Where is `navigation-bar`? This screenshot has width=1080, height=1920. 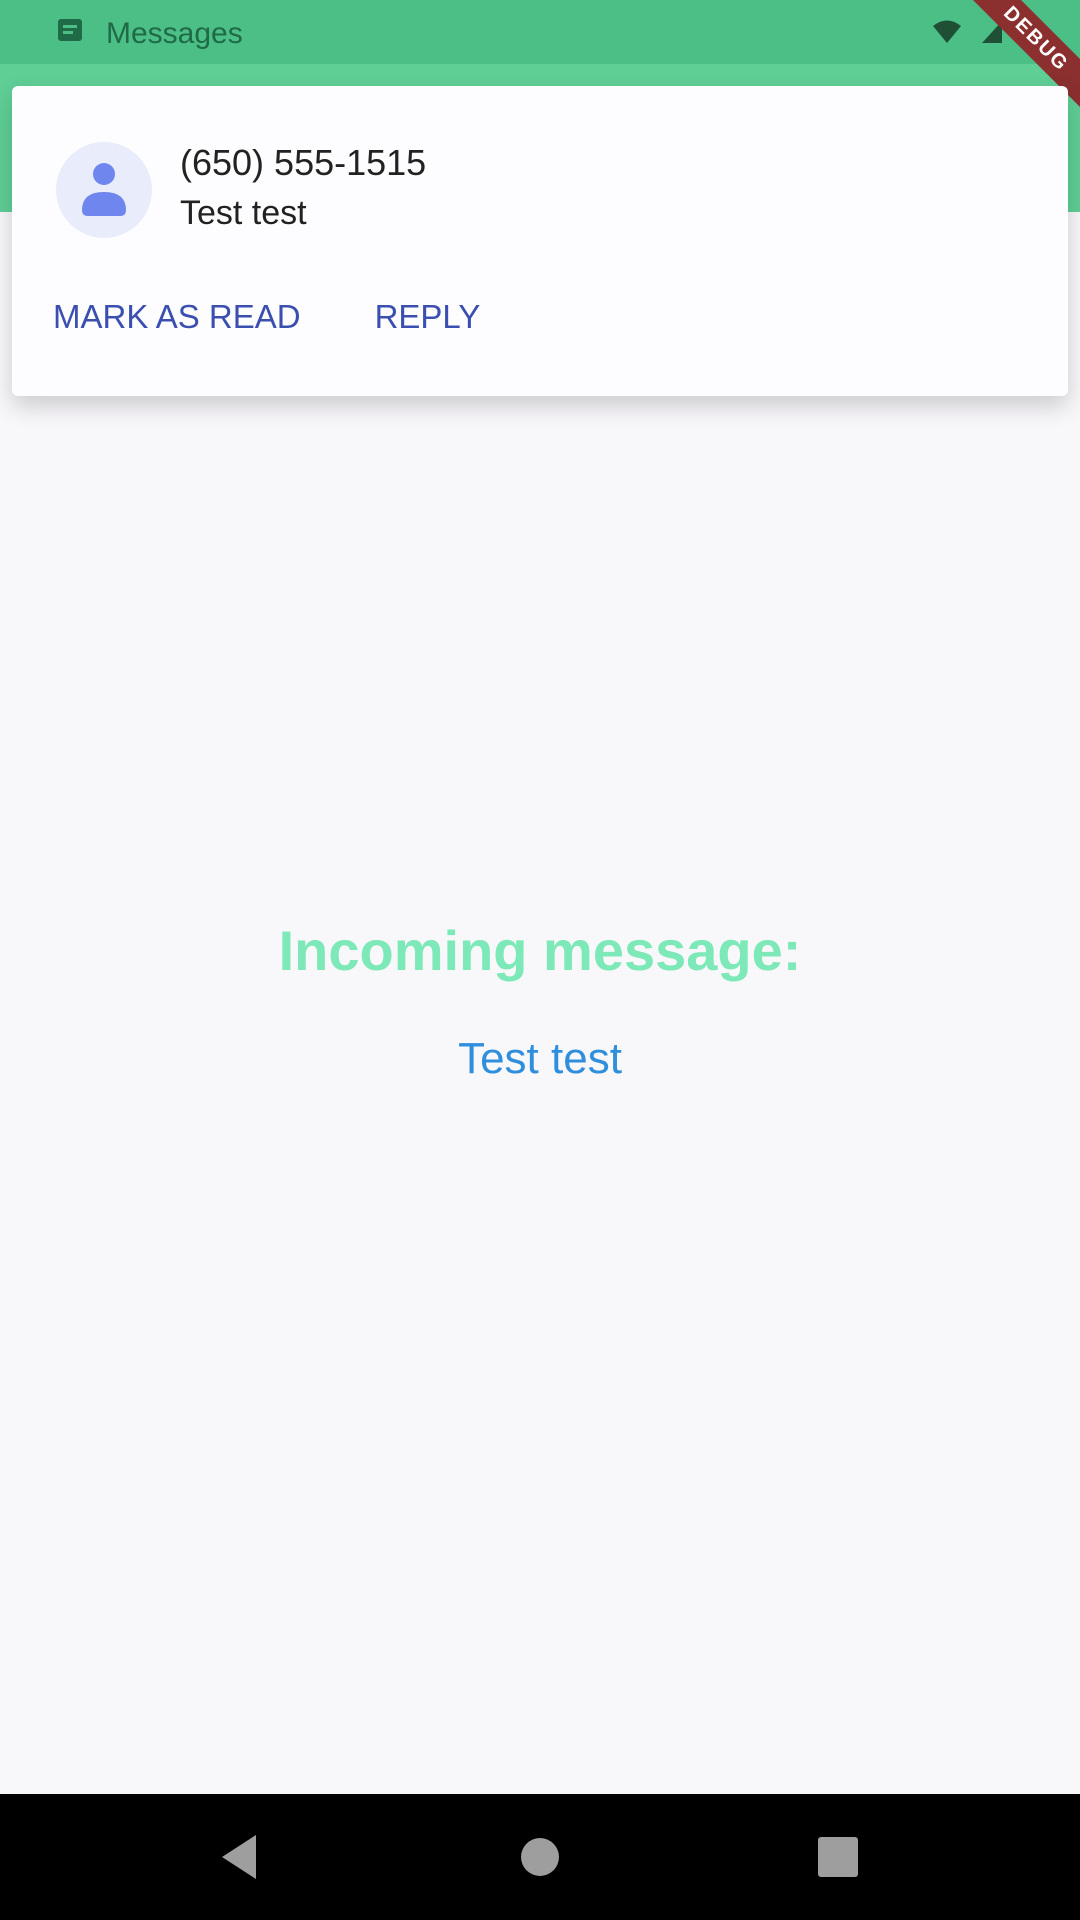
navigation-bar is located at coordinates (540, 1857).